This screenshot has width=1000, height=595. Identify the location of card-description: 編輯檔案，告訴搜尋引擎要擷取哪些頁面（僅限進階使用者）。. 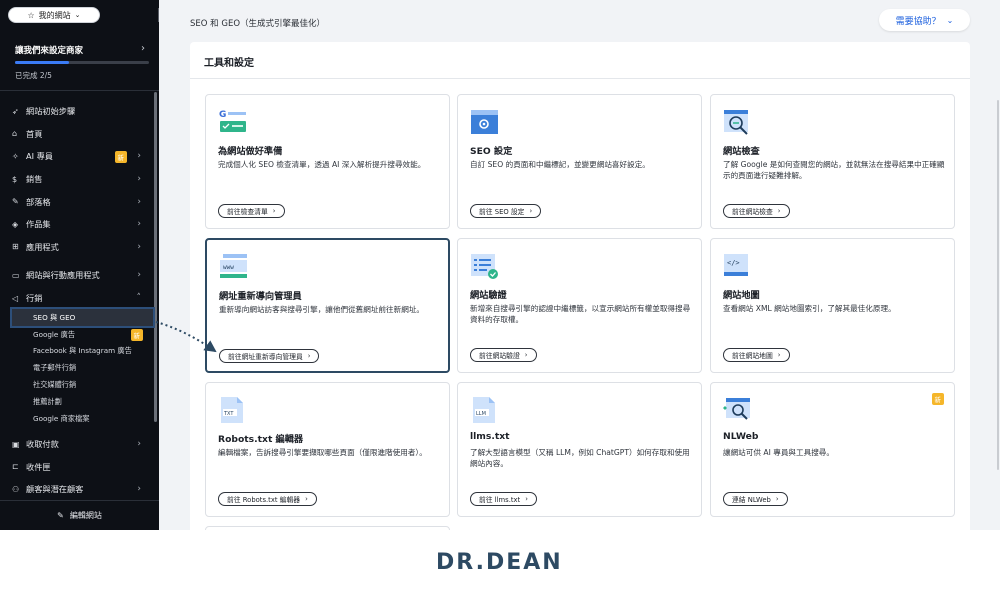
(322, 452).